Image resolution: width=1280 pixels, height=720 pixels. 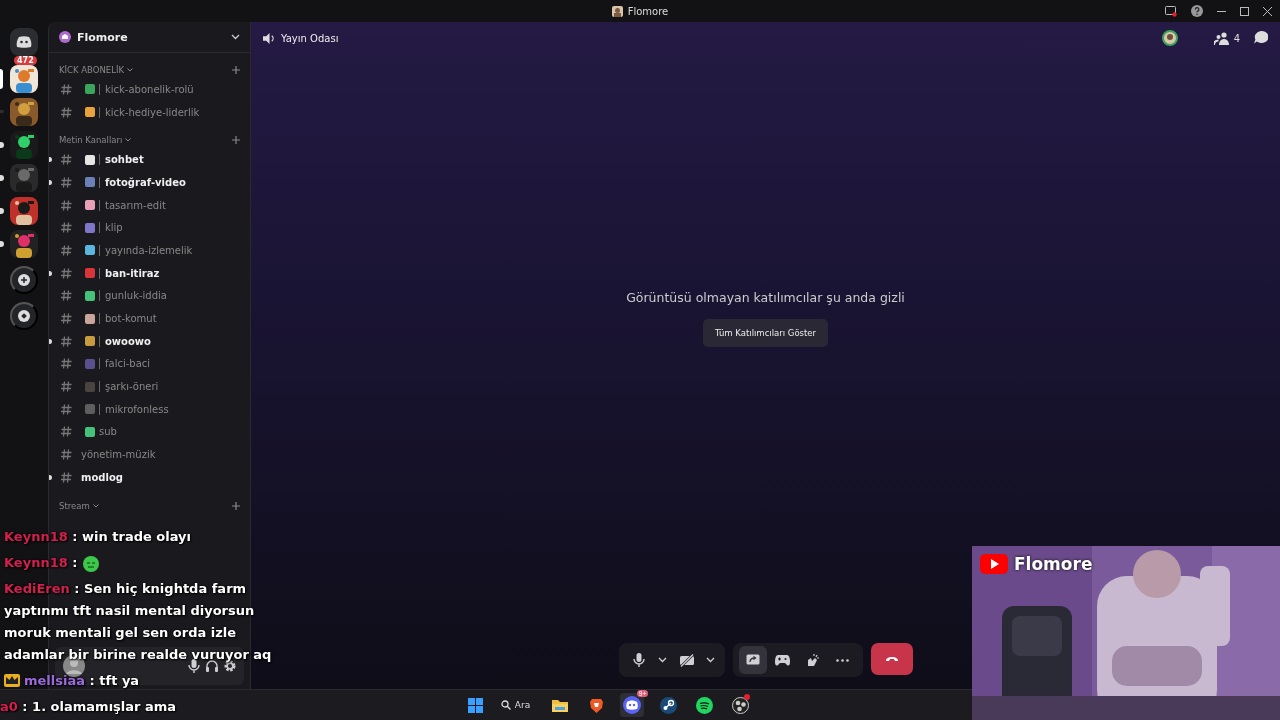 I want to click on home-button, so click(x=24, y=42).